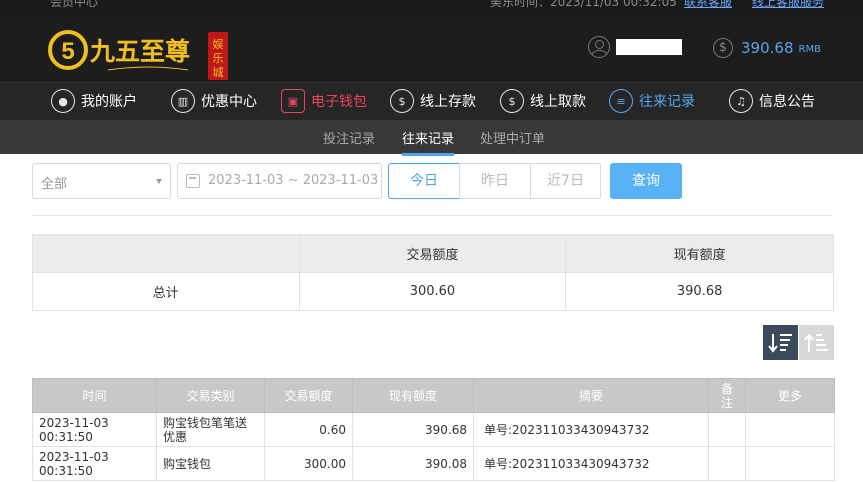  I want to click on col-header-amount: 交易额度, so click(308, 395).